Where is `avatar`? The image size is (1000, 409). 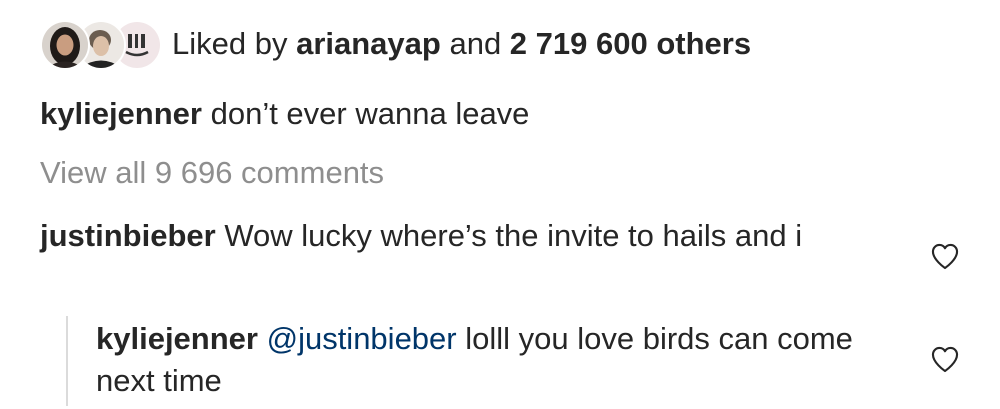 avatar is located at coordinates (65, 45).